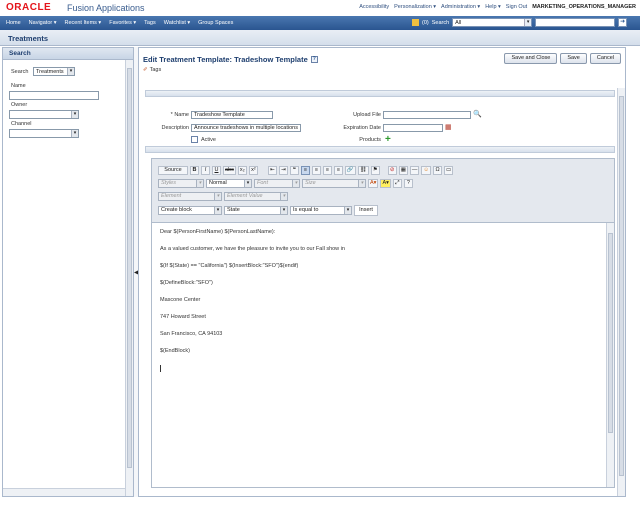 This screenshot has height=512, width=640. What do you see at coordinates (215, 23) in the screenshot?
I see `nav-group-spaces: Group Spaces` at bounding box center [215, 23].